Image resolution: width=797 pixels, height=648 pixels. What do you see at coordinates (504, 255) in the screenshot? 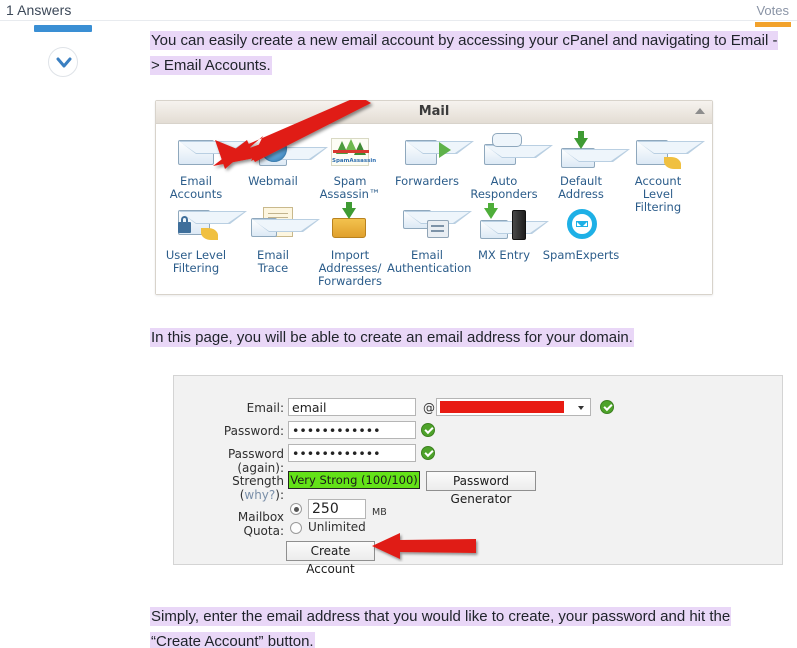
I see `mx-entry-label: MX Entry` at bounding box center [504, 255].